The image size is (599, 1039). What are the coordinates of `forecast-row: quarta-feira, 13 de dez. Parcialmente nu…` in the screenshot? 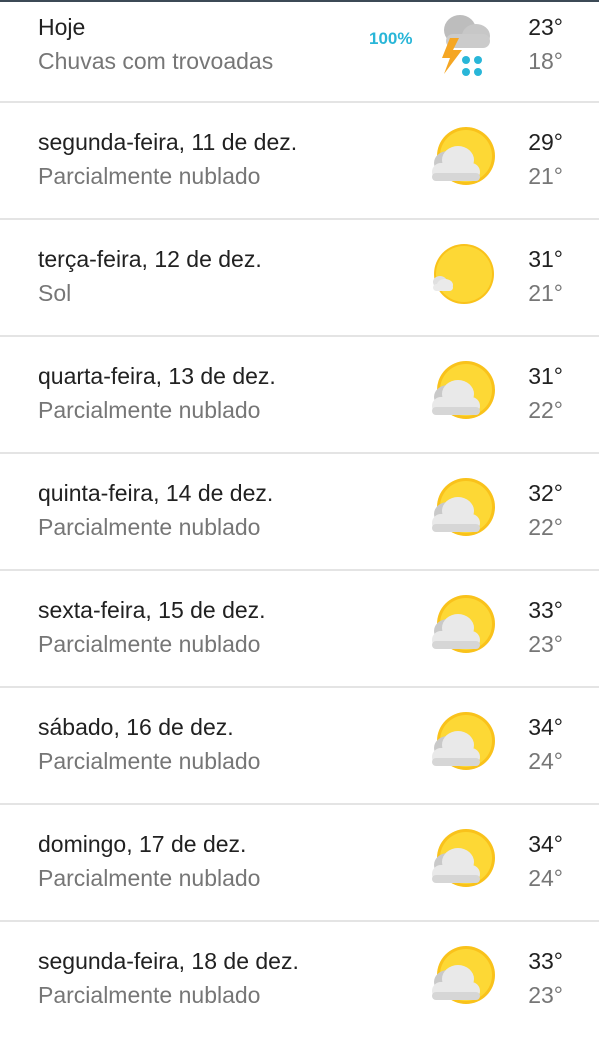 It's located at (299, 395).